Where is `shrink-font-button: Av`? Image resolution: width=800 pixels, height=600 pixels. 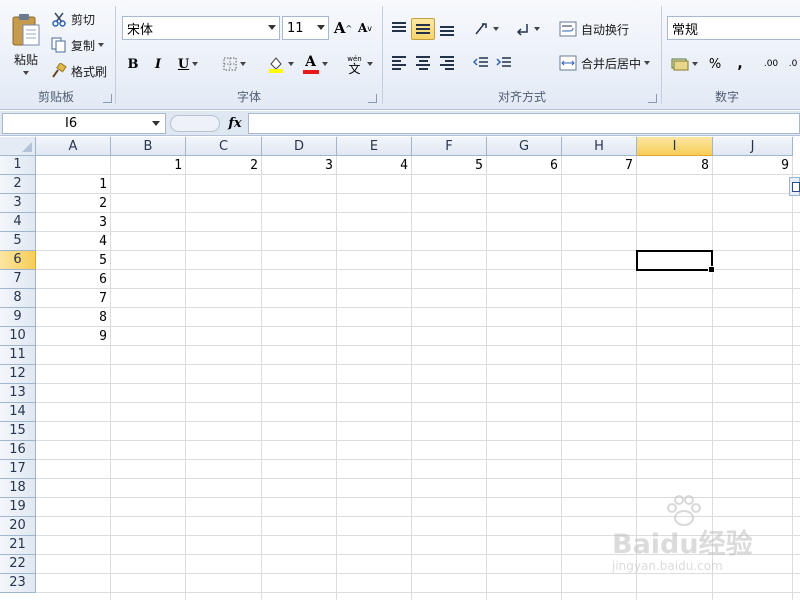
shrink-font-button: Av is located at coordinates (365, 28).